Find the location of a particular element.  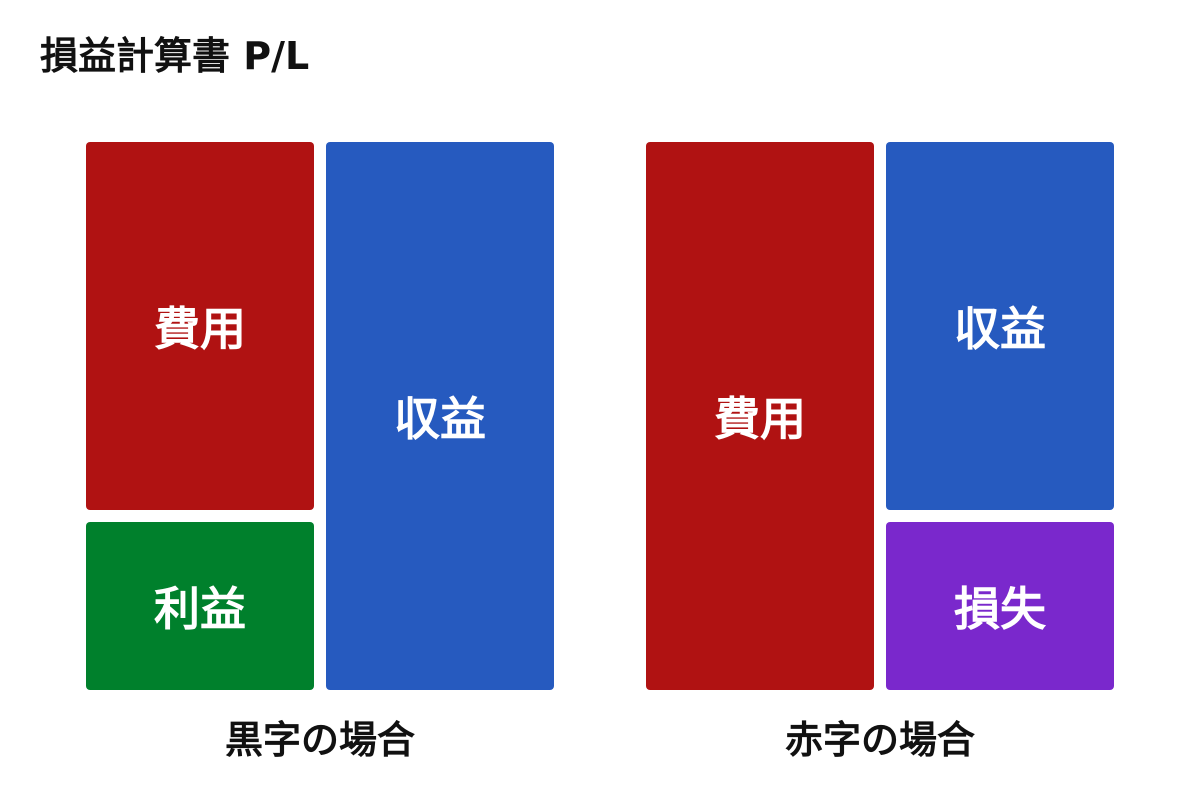

loss-case-loss-block: 損失 is located at coordinates (1000, 606).